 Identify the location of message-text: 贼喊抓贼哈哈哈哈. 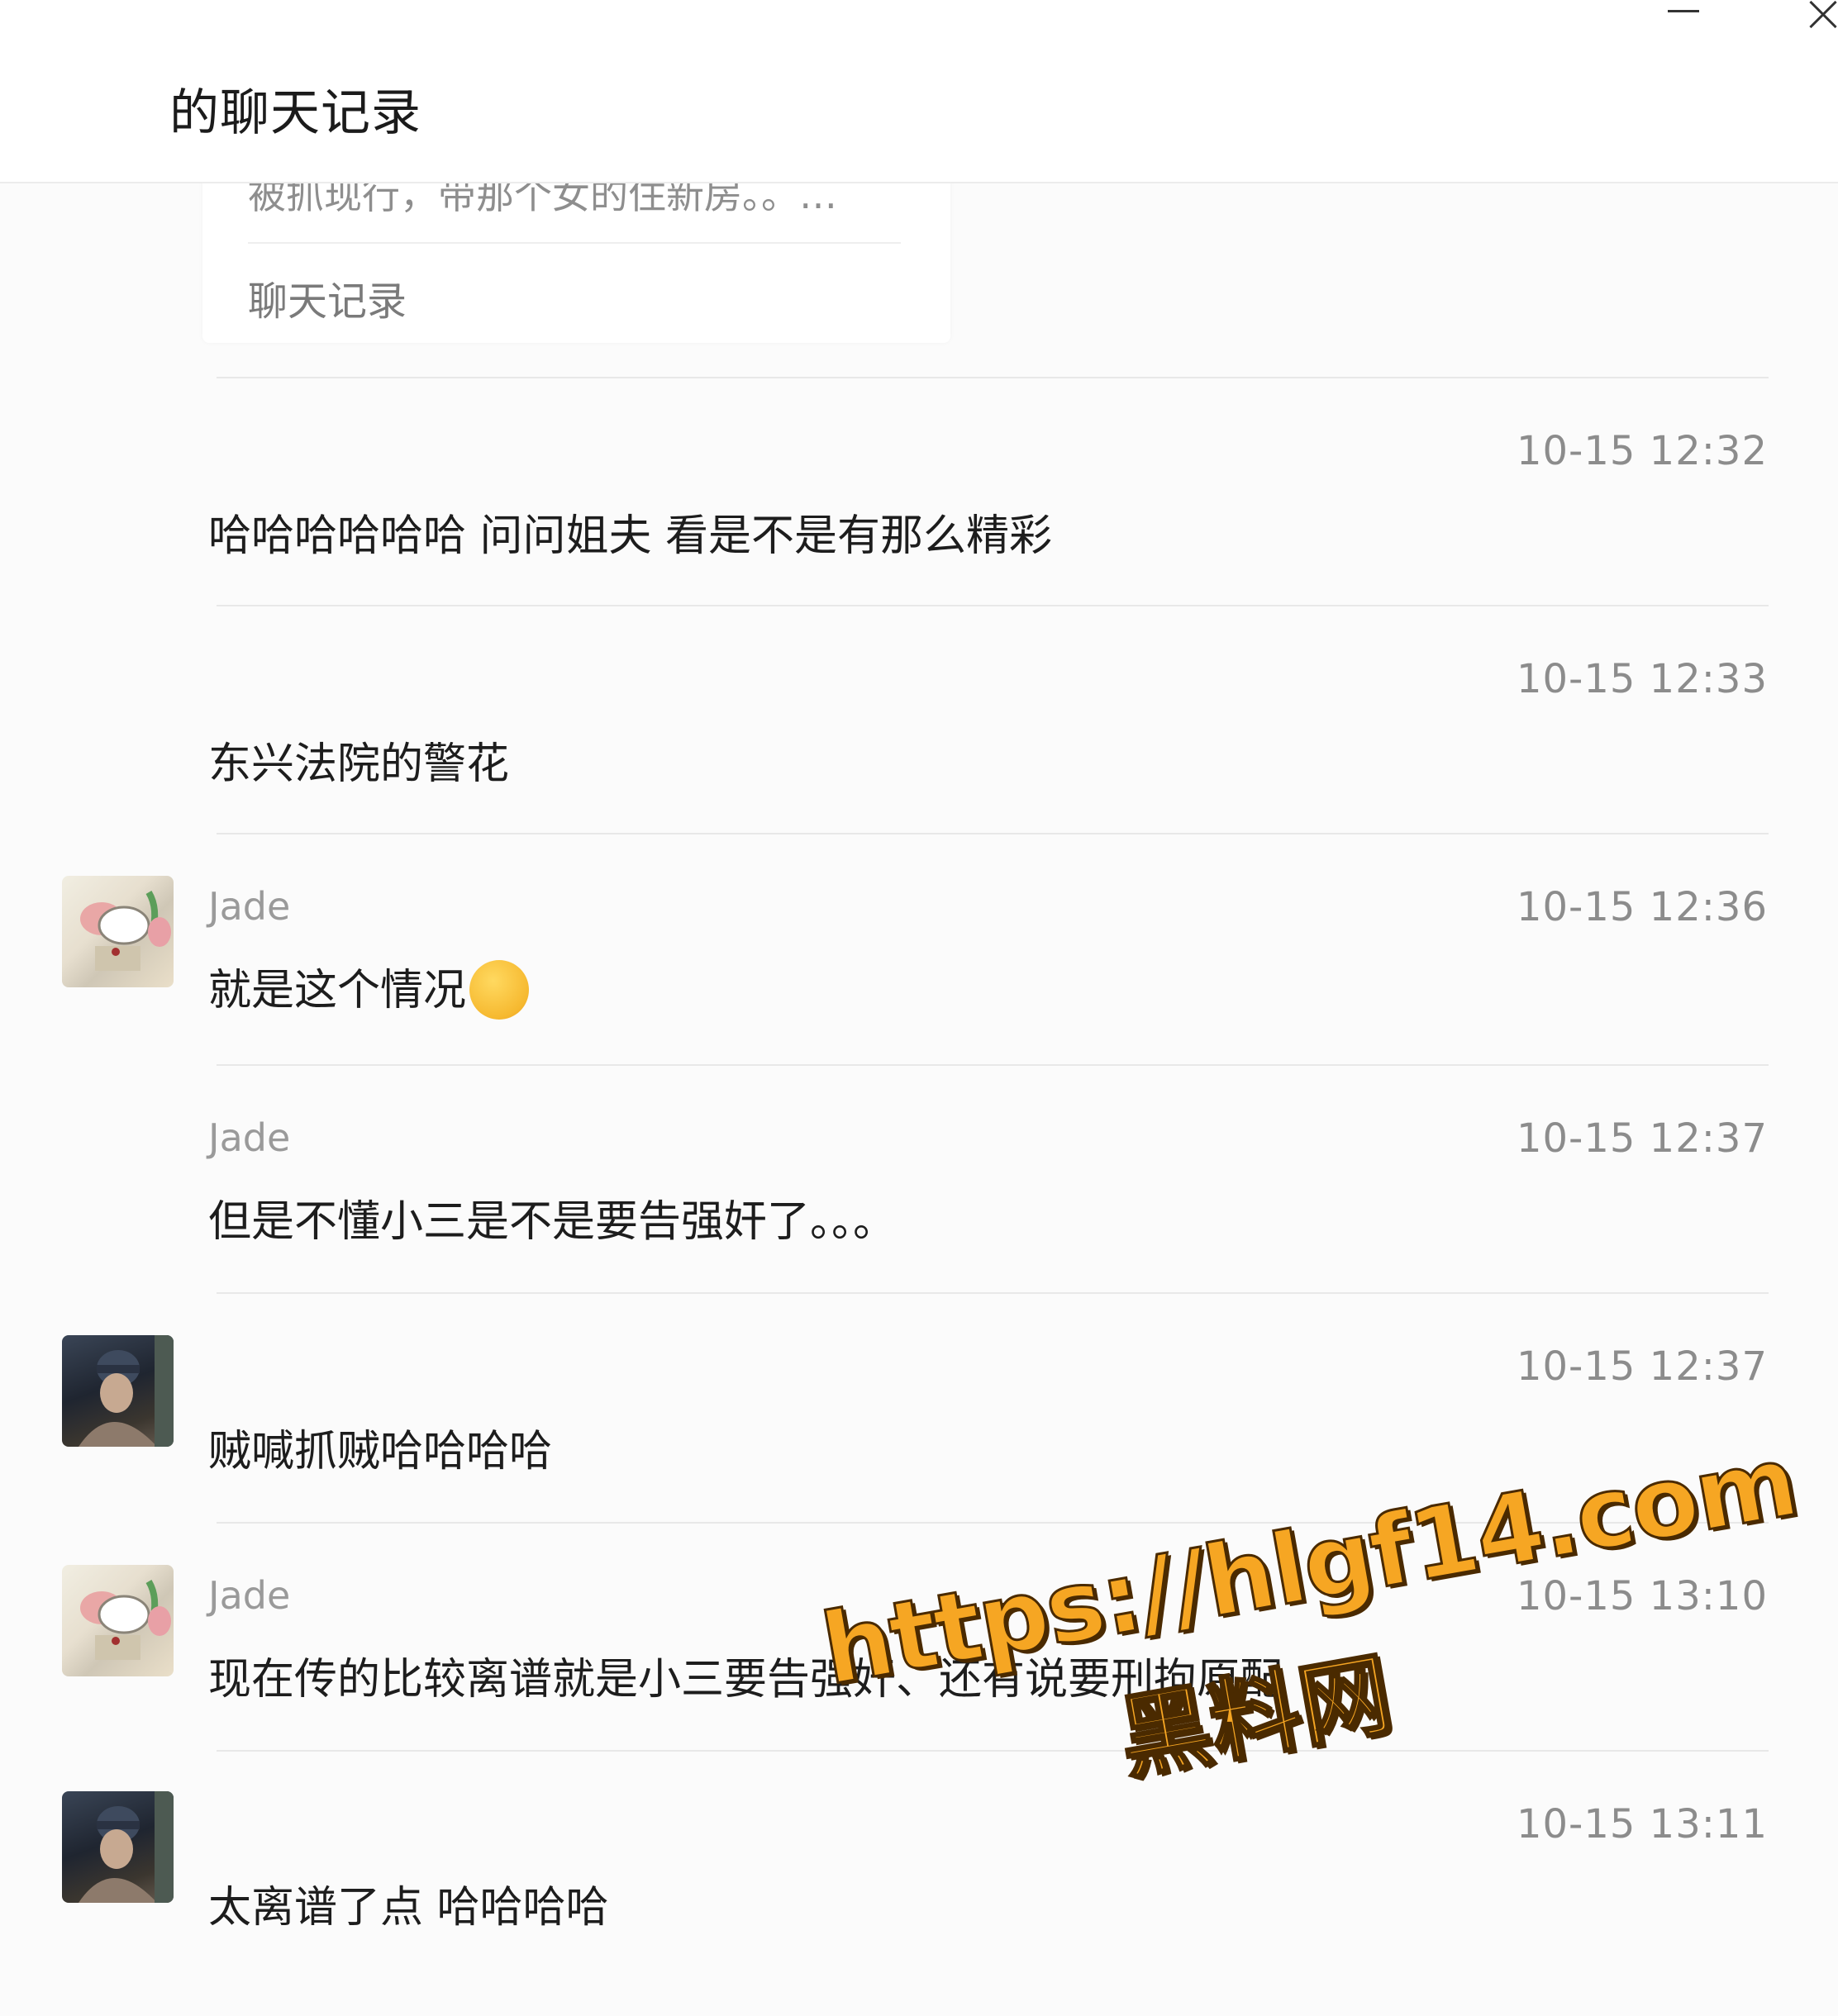
(380, 1451).